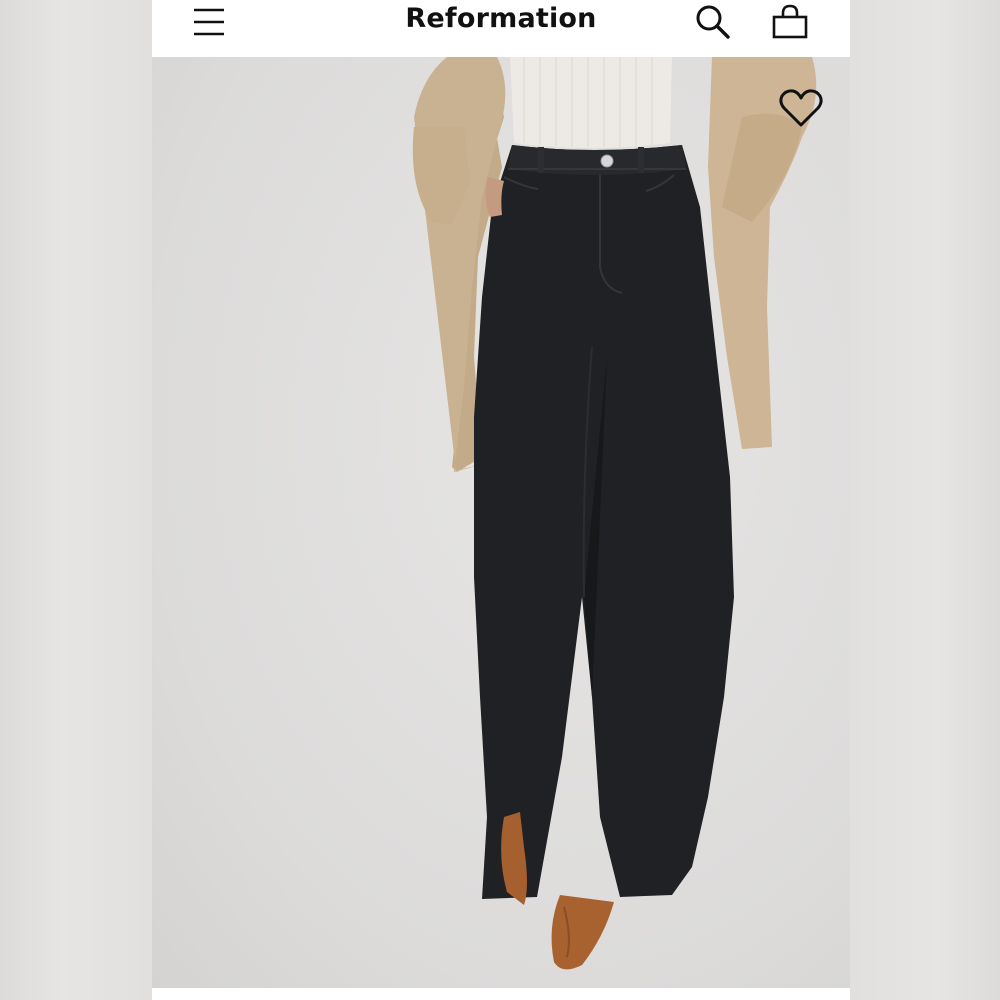 The height and width of the screenshot is (1000, 1000). I want to click on brand-logo: Reformation, so click(501, 18).